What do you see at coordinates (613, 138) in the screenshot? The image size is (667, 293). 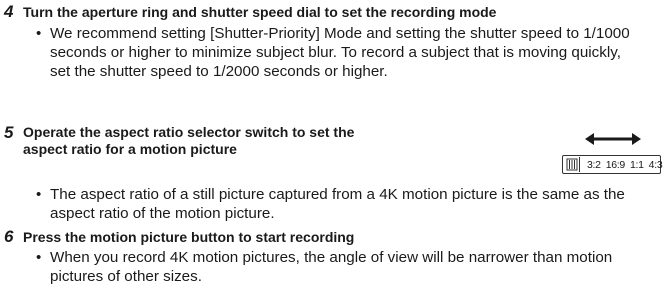 I see `double-headed-arrow-icon` at bounding box center [613, 138].